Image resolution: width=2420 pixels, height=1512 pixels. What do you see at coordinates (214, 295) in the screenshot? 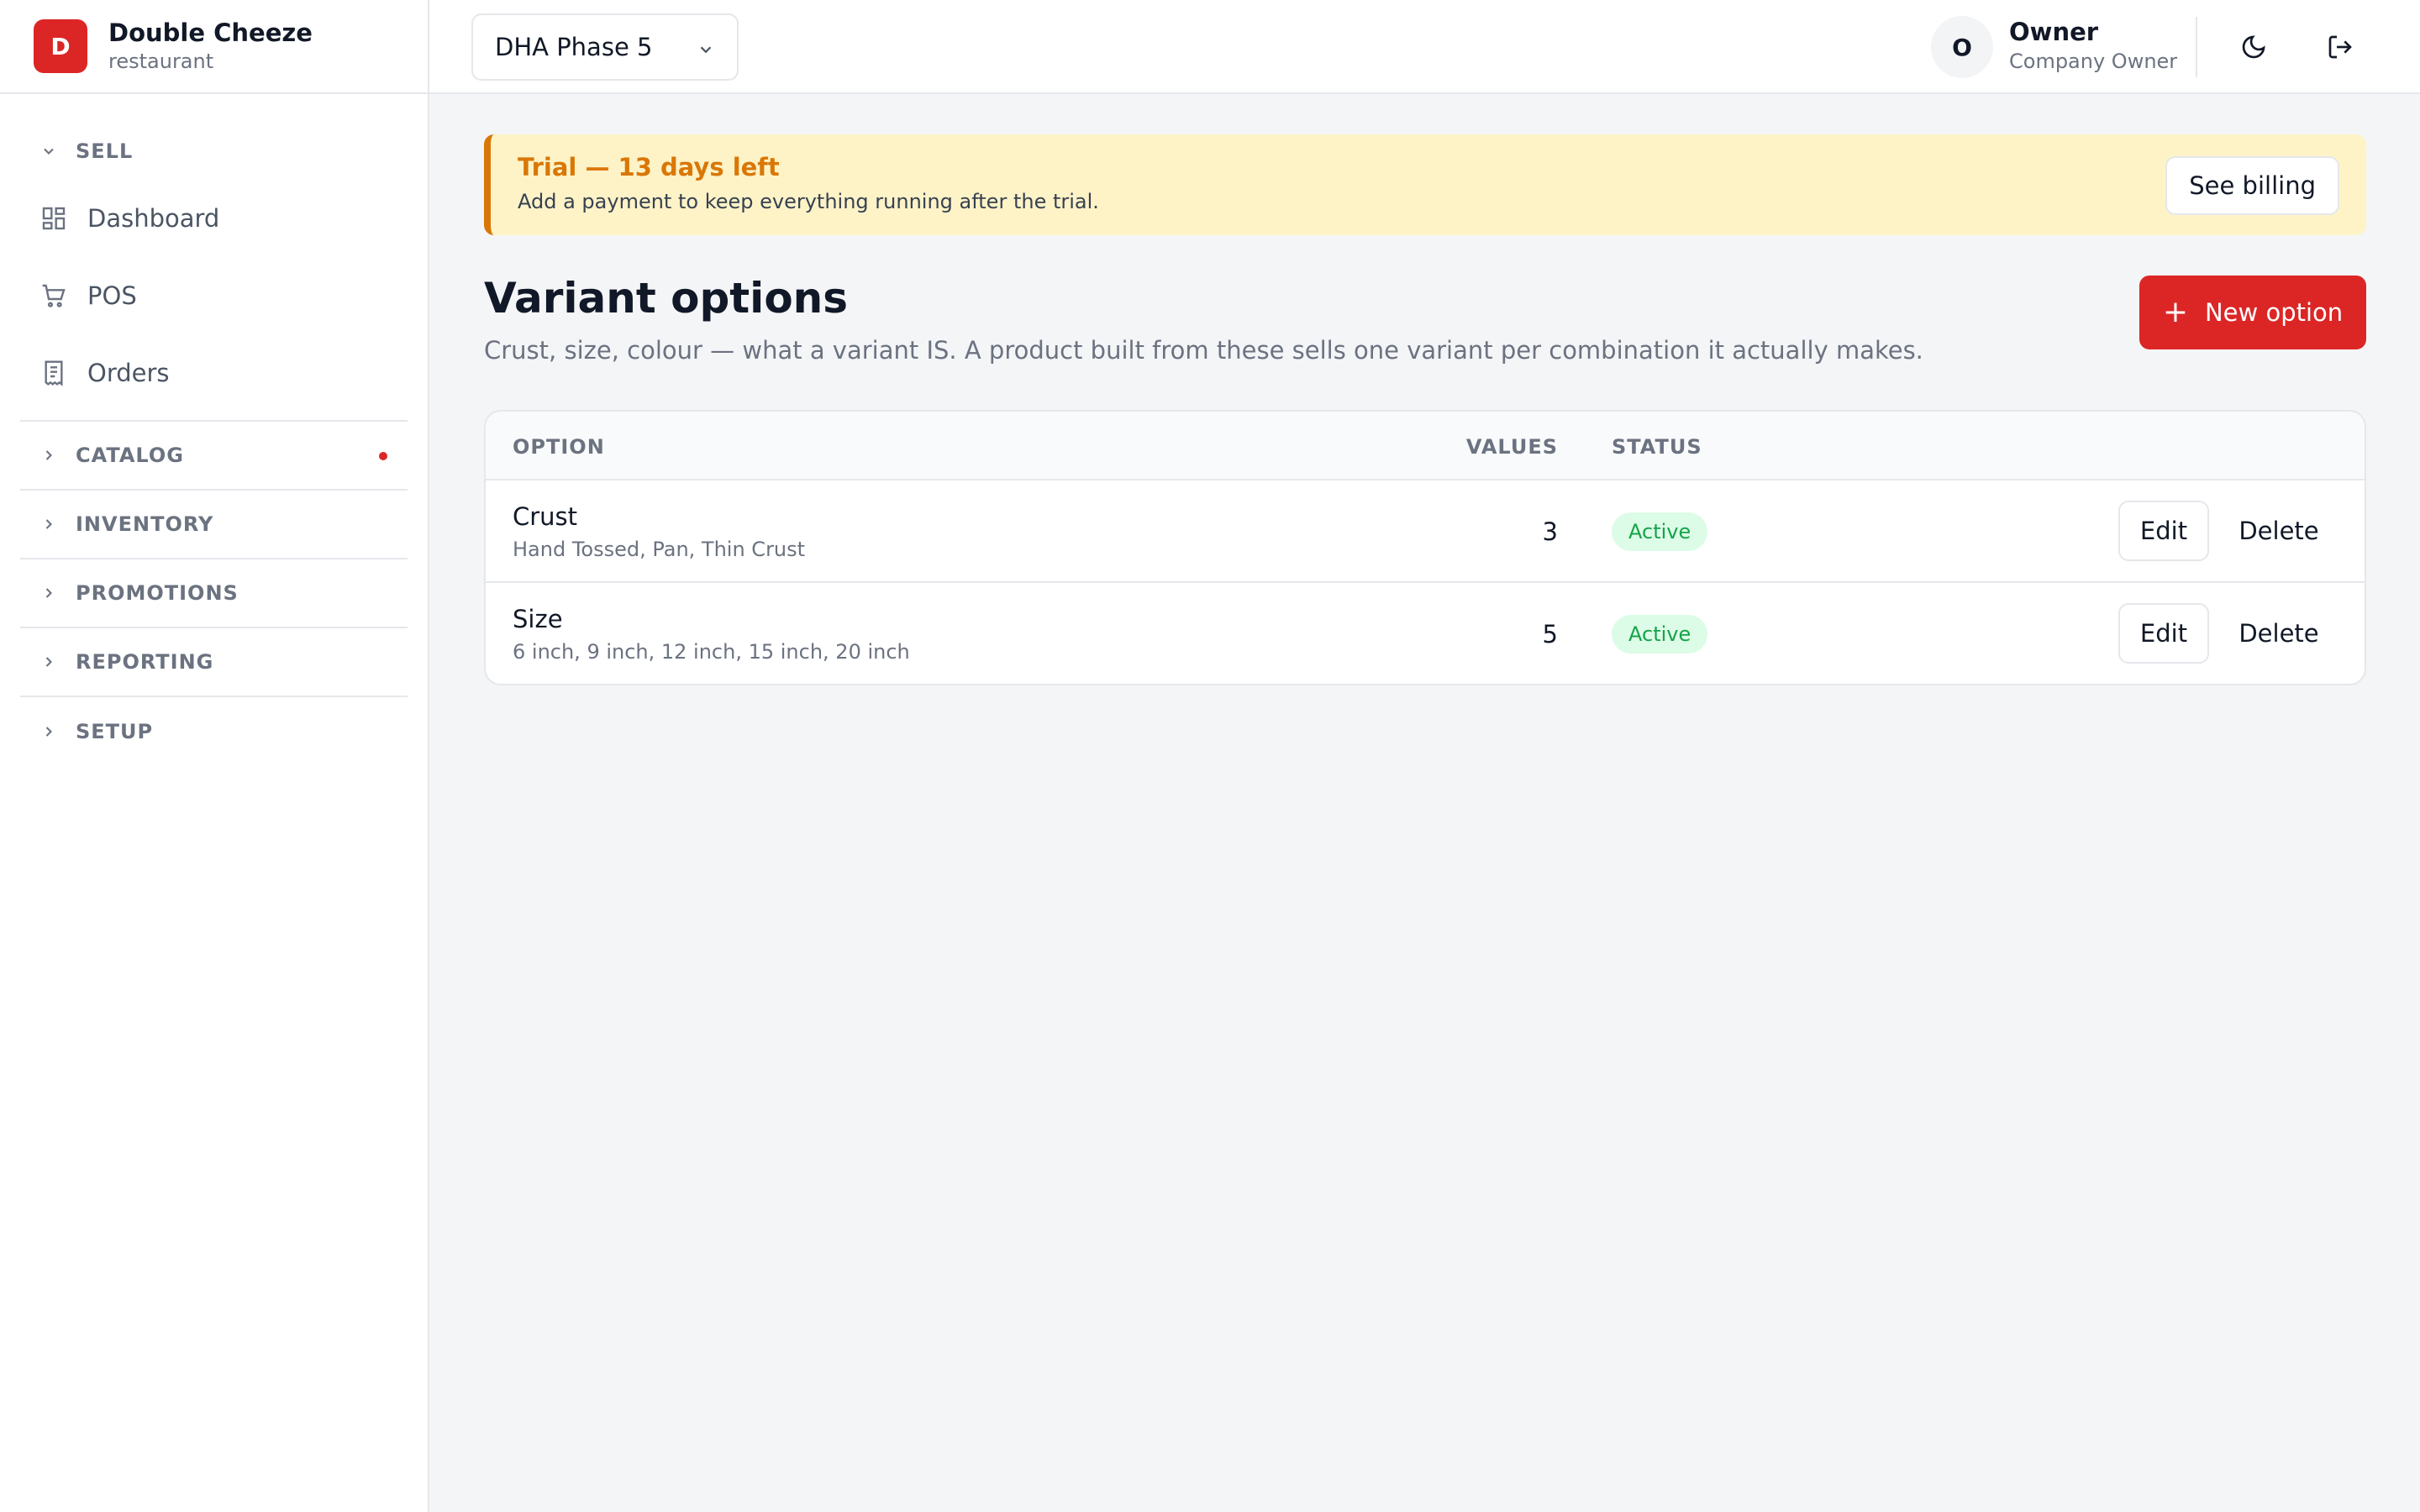
I see `sidebar-item-pos: POS` at bounding box center [214, 295].